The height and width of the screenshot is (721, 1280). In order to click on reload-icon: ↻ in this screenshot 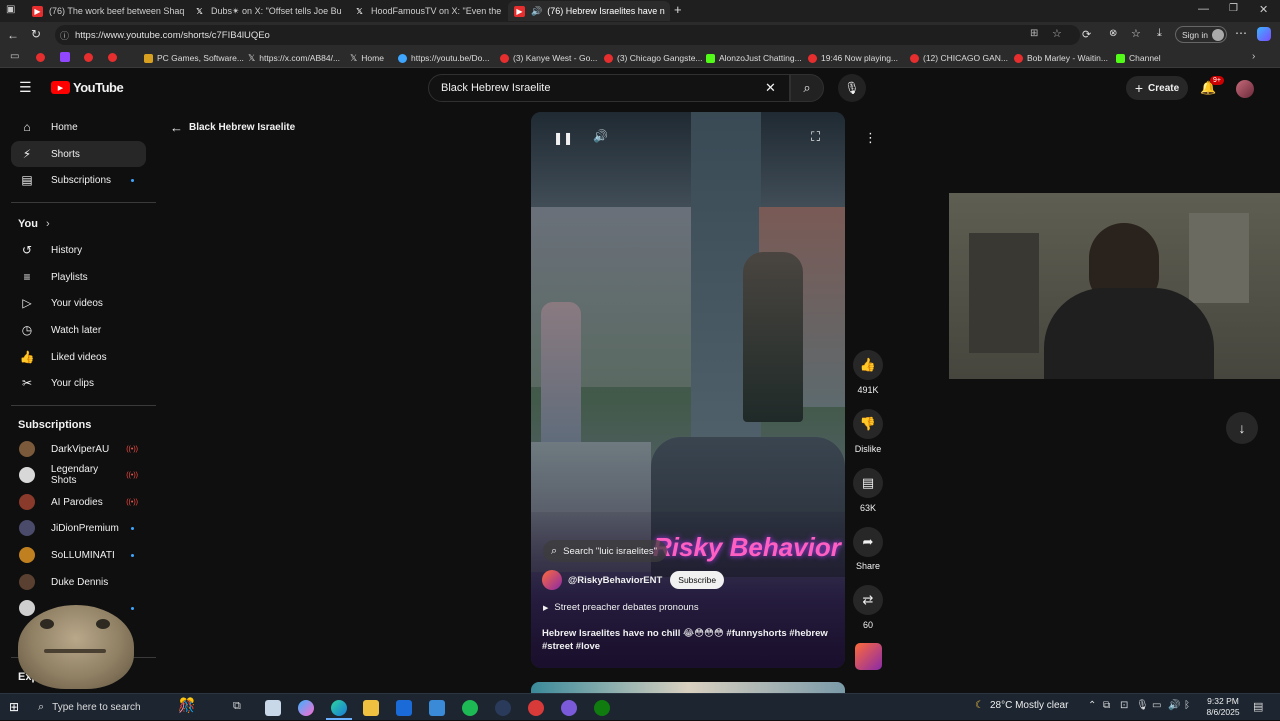, I will do `click(36, 34)`.